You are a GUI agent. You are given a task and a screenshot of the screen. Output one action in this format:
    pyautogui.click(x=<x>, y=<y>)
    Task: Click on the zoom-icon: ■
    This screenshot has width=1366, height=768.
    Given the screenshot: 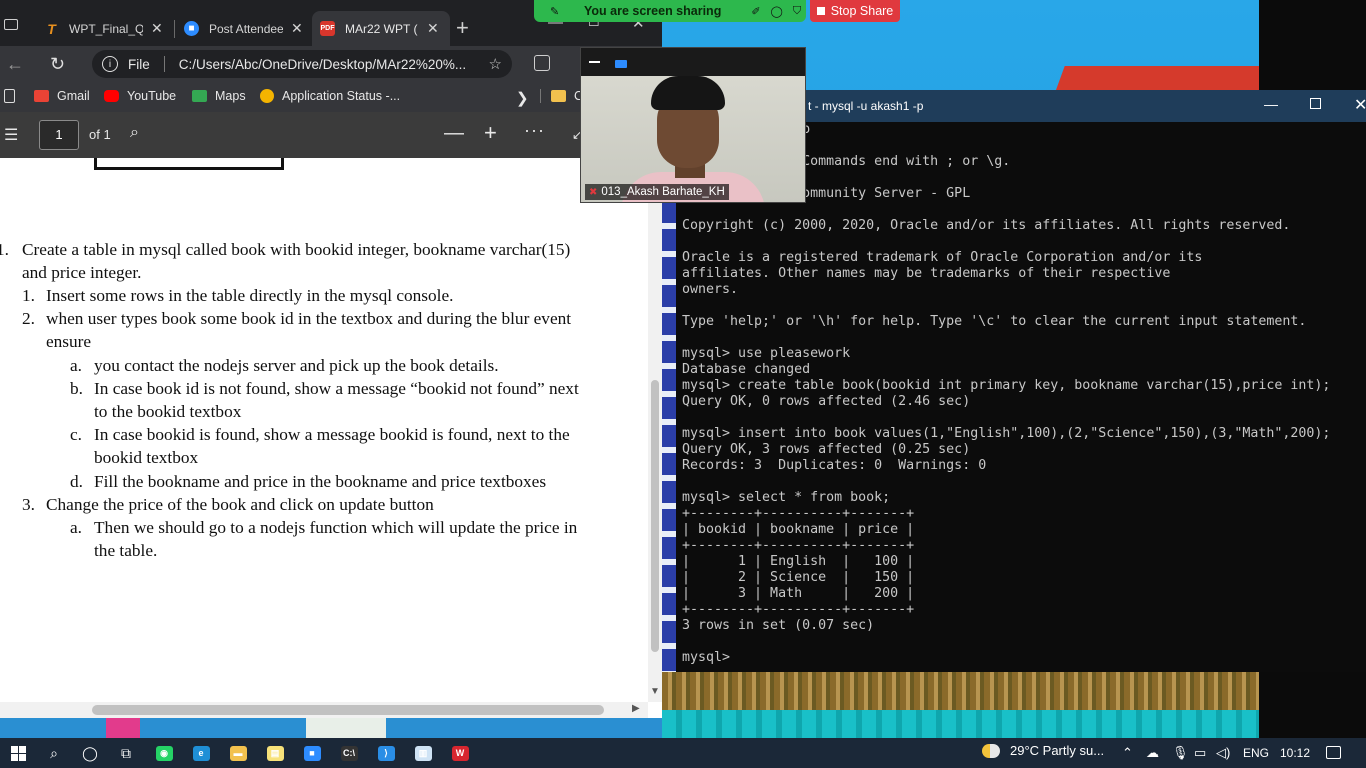 What is the action you would take?
    pyautogui.click(x=312, y=753)
    